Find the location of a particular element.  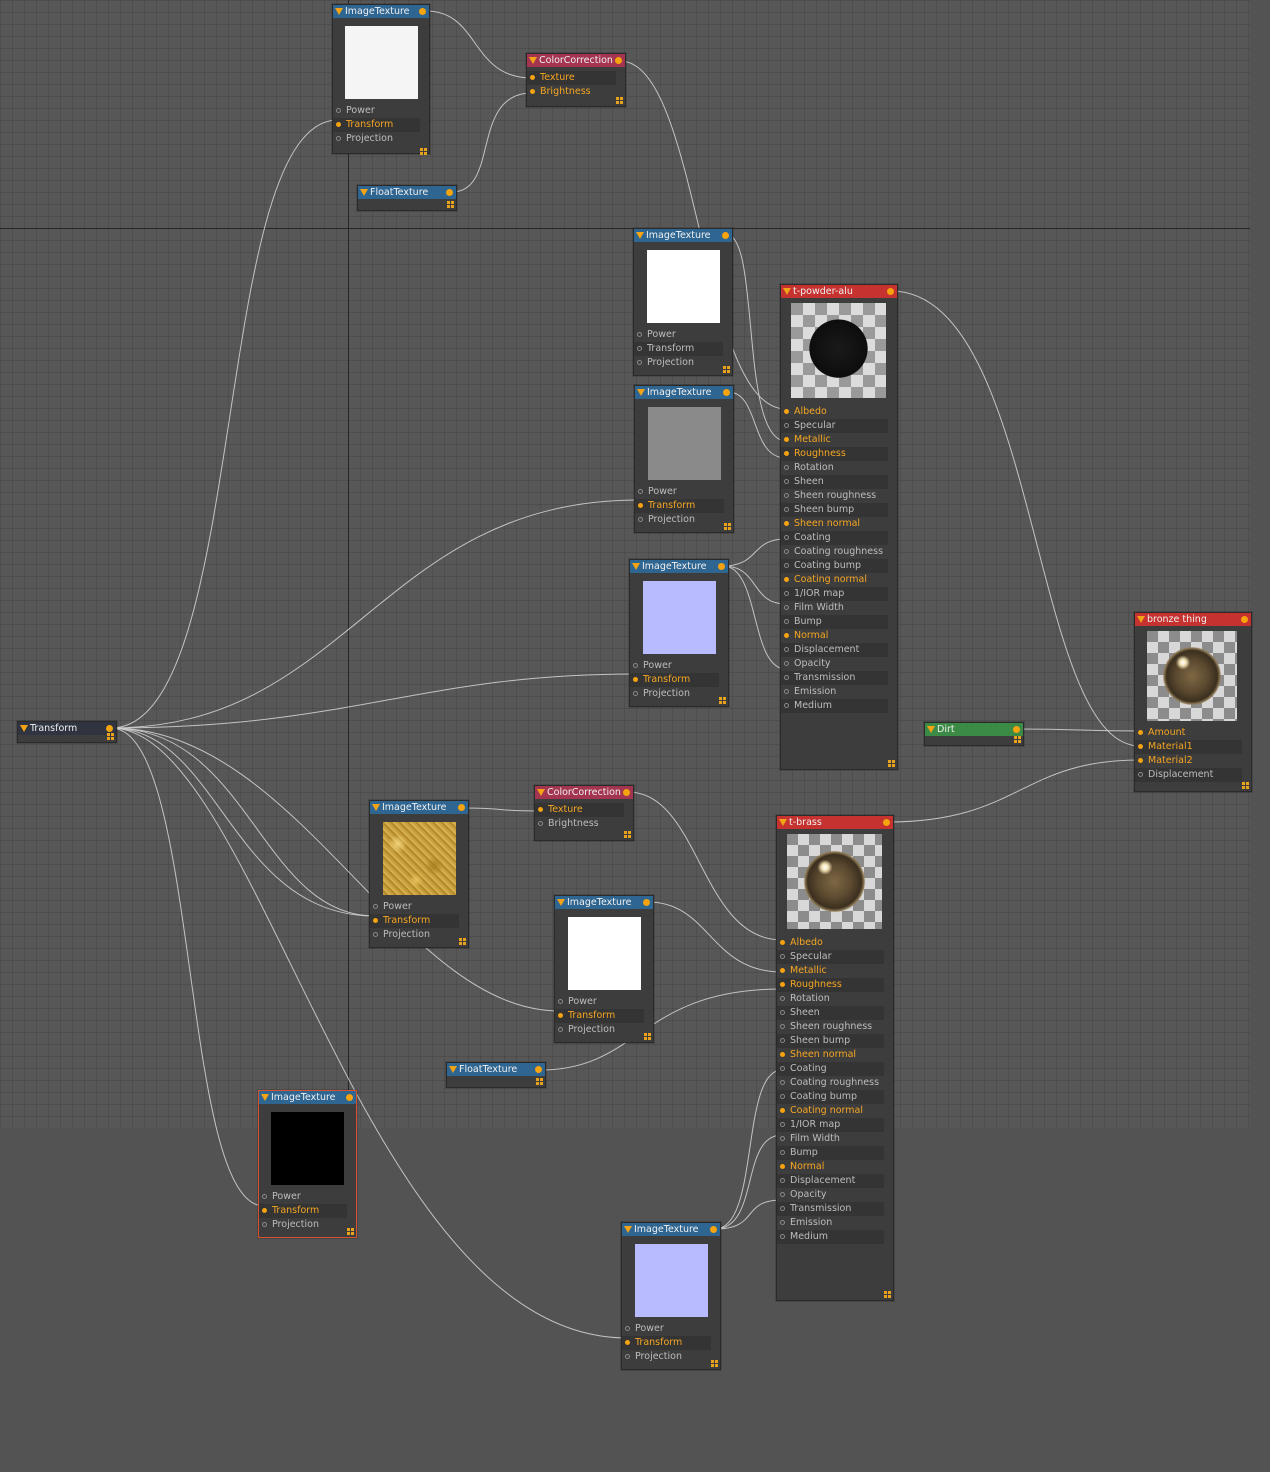

node-image-texture-normal-upper: ImageTexture Power Transform Projection is located at coordinates (679, 633).